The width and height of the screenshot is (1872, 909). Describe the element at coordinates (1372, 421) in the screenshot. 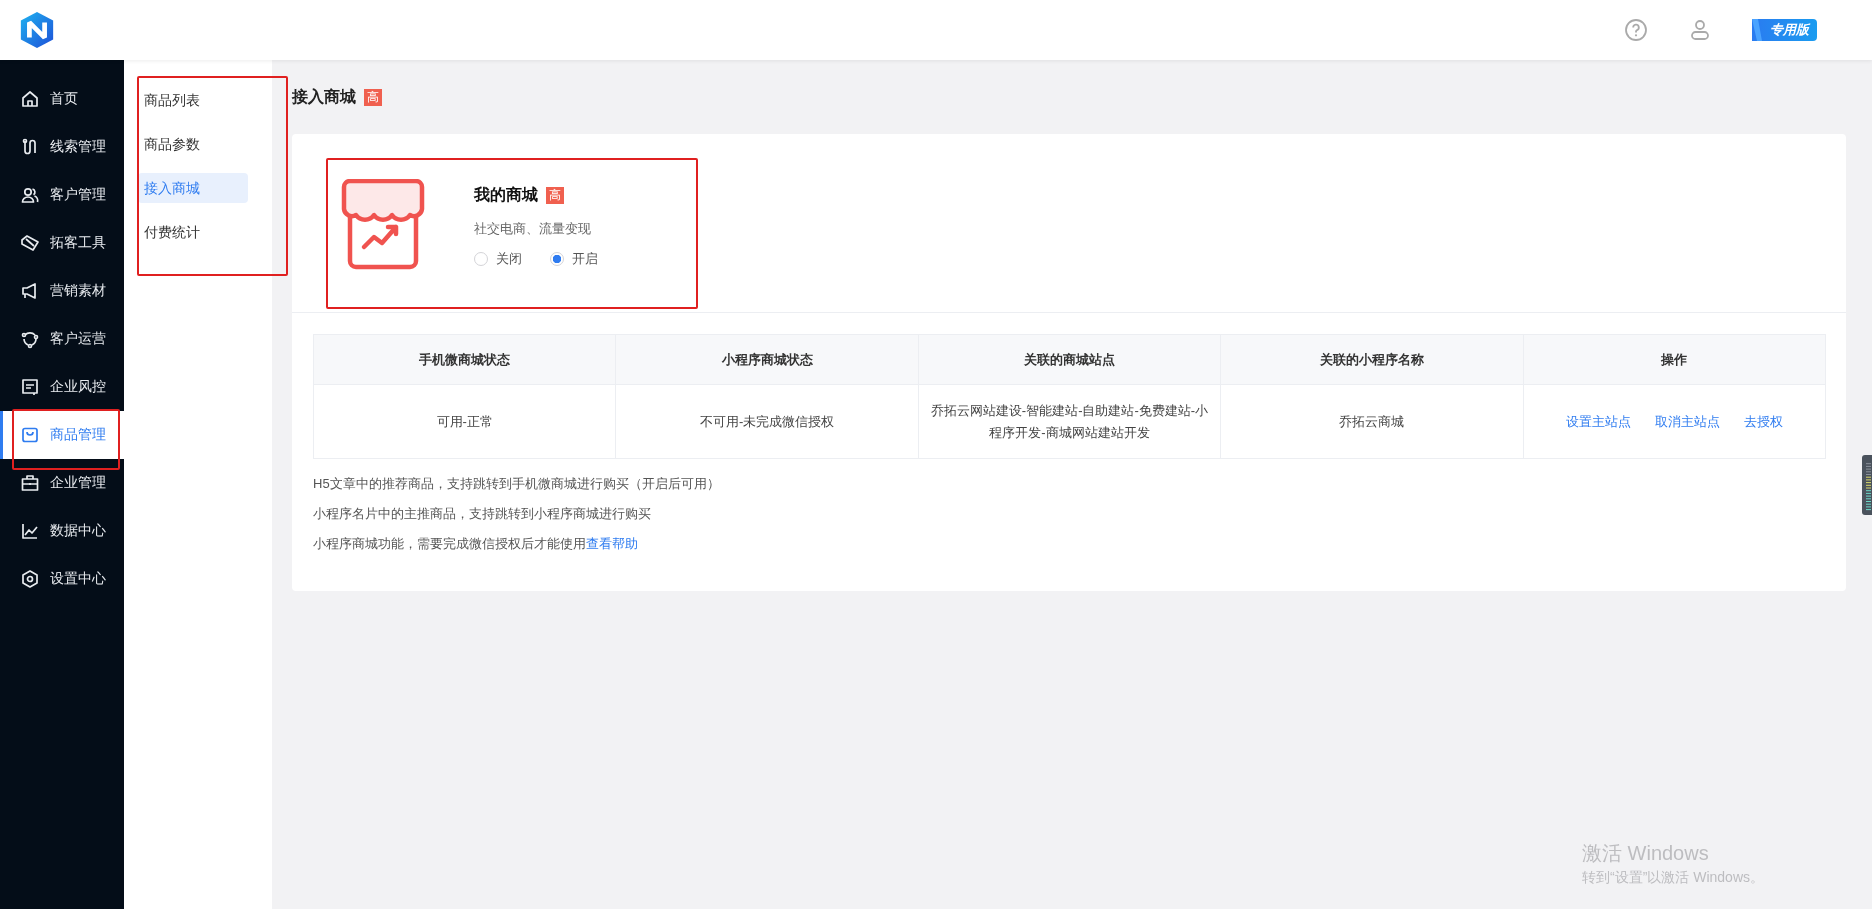

I see `table-cell: 乔拓云商城` at that location.